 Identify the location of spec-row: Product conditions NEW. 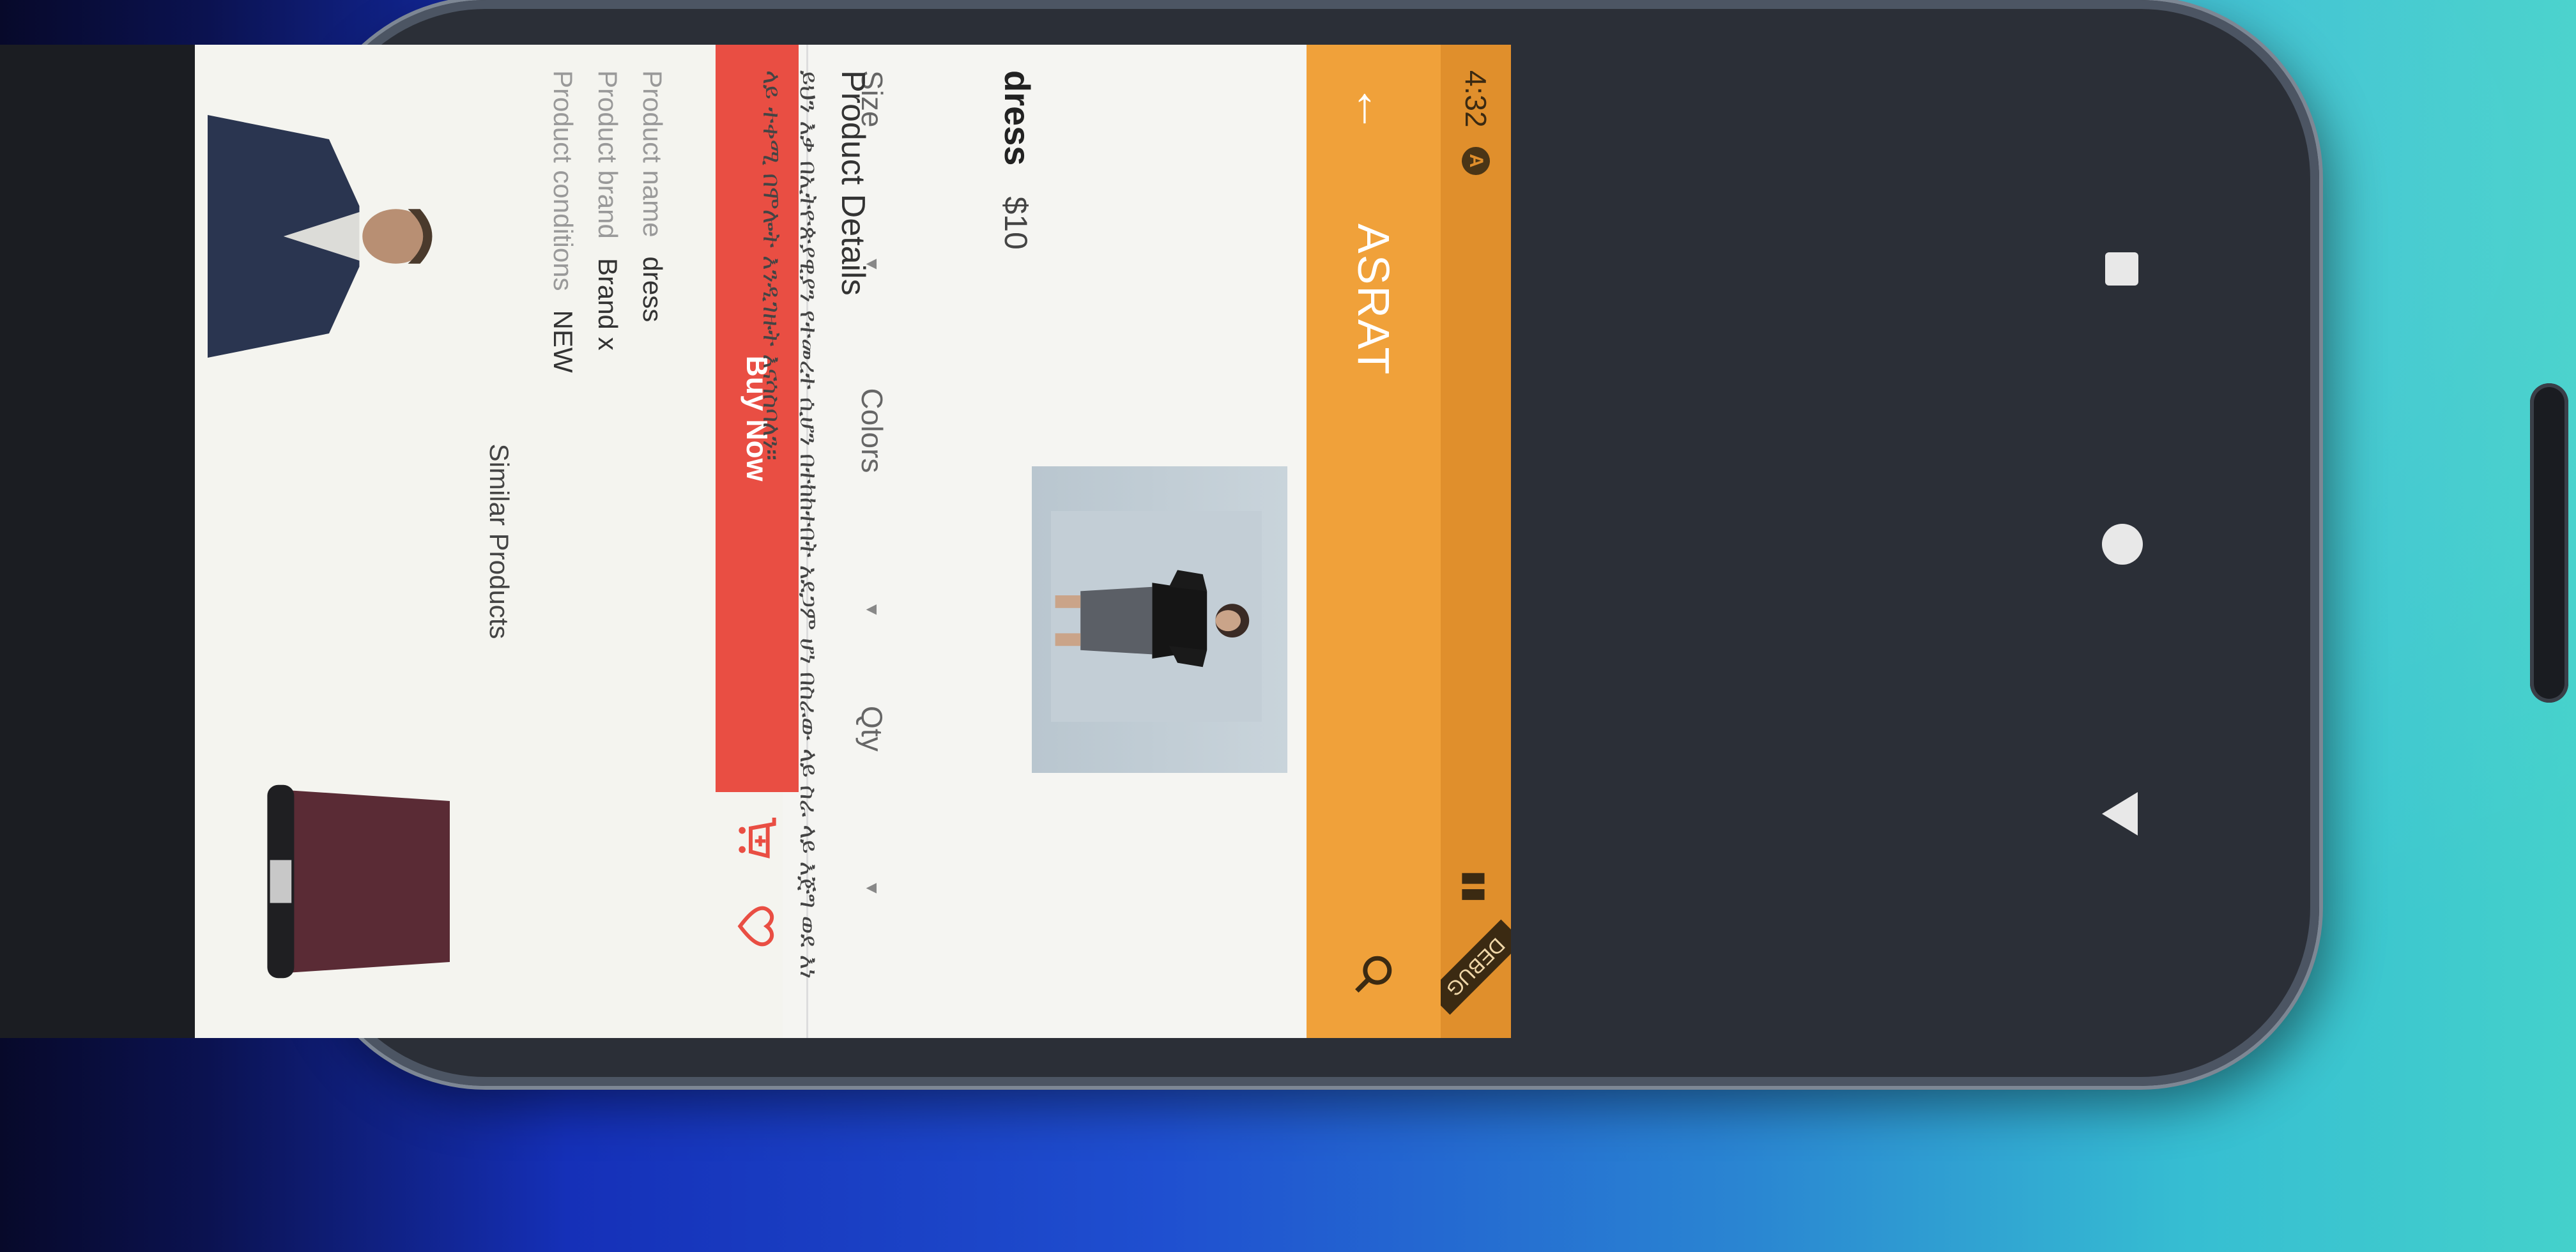
(563, 221).